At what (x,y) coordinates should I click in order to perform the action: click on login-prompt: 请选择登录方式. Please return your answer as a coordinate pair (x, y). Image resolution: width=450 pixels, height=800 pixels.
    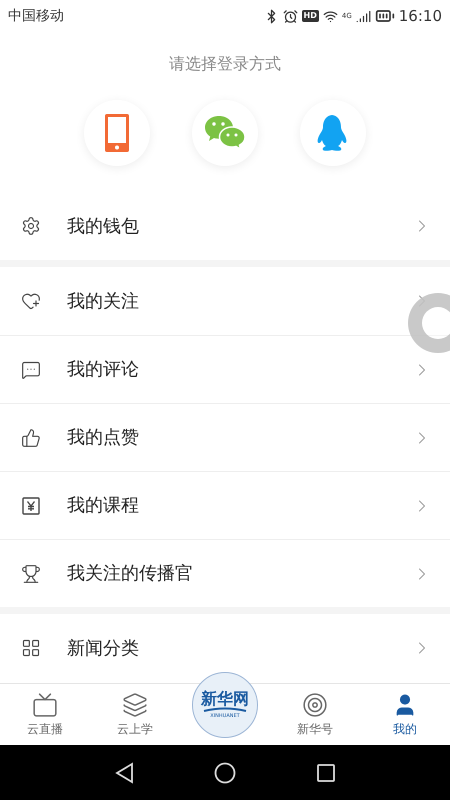
    Looking at the image, I should click on (225, 64).